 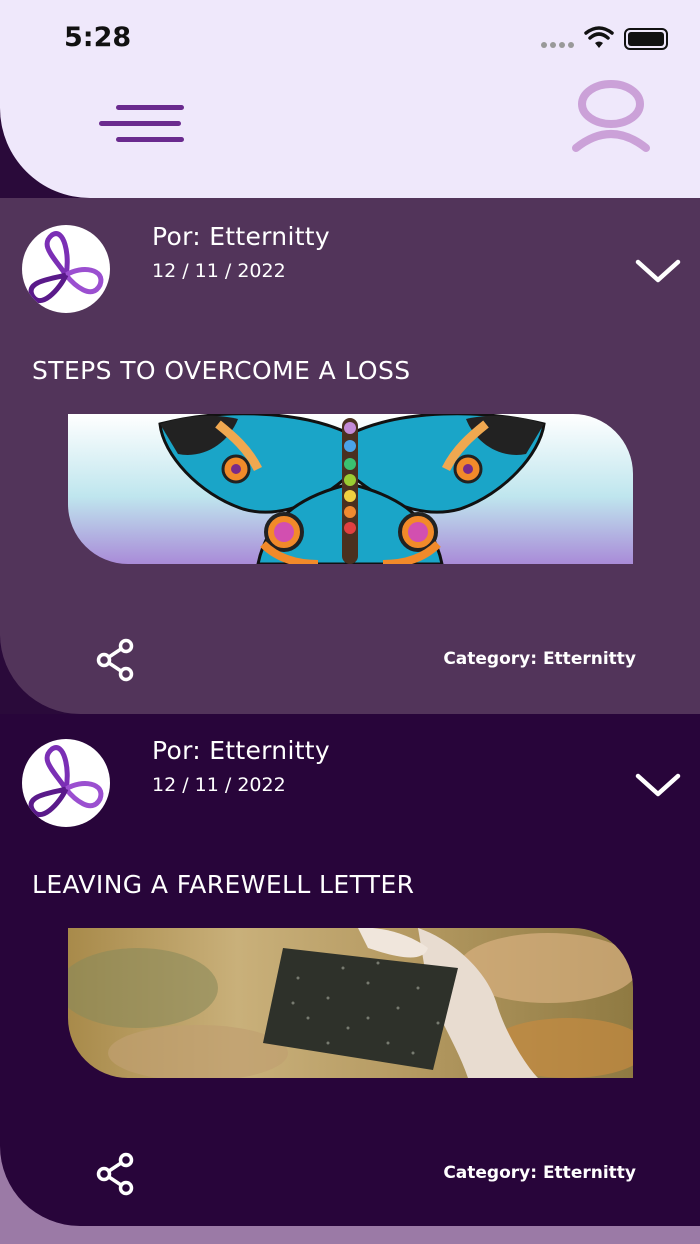 What do you see at coordinates (557, 45) in the screenshot?
I see `signal-dots-icon` at bounding box center [557, 45].